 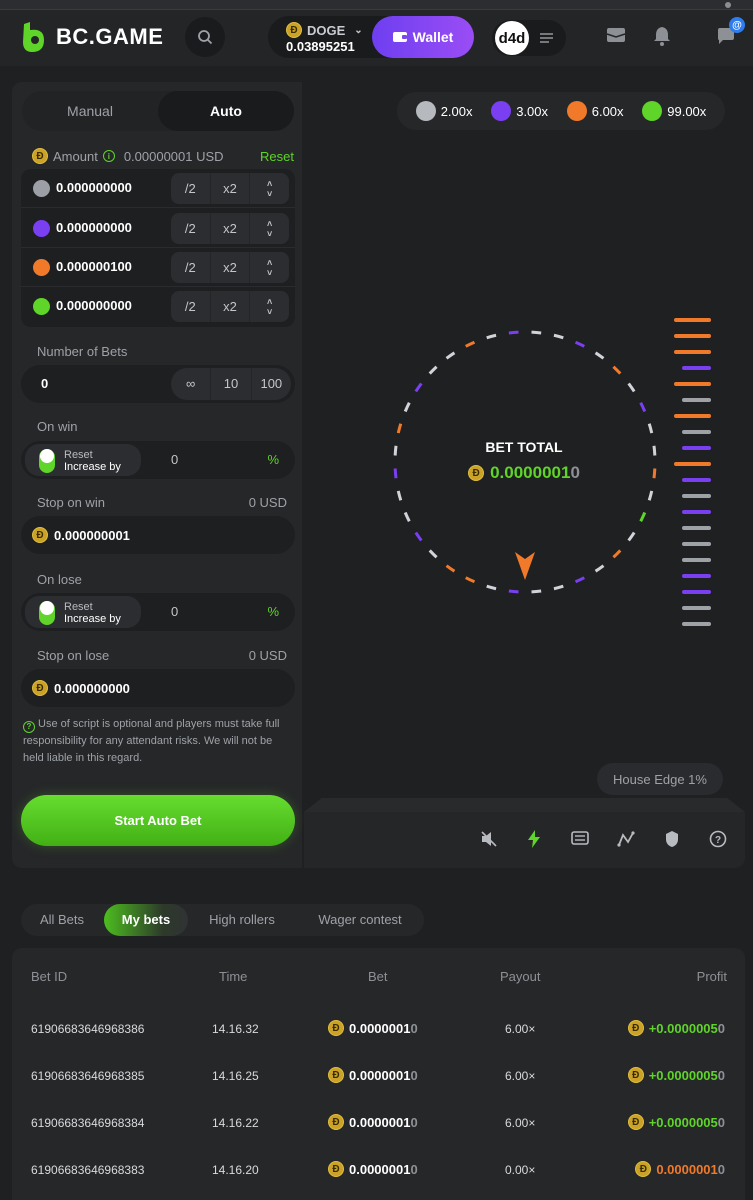 What do you see at coordinates (174, 611) in the screenshot?
I see `on-lose-input: 0` at bounding box center [174, 611].